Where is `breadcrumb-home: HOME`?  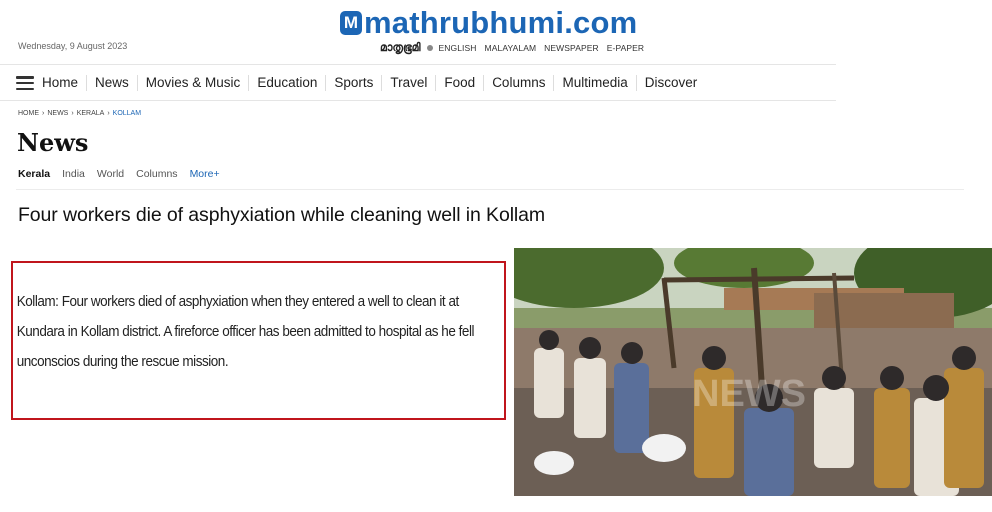
breadcrumb-home: HOME is located at coordinates (28, 113).